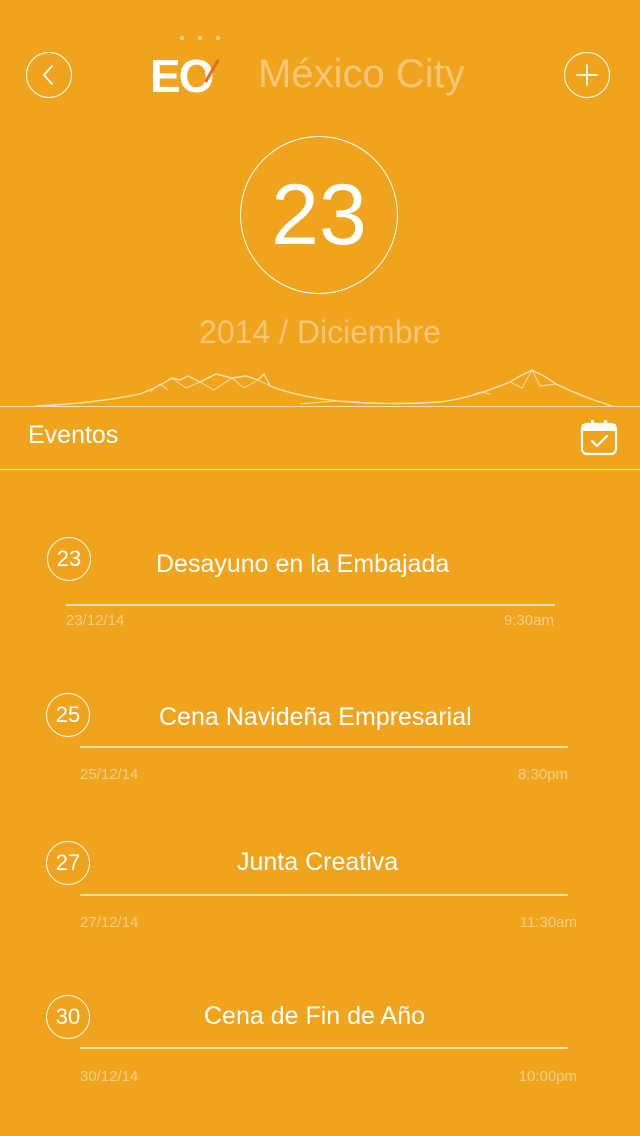 This screenshot has width=640, height=1136. Describe the element at coordinates (548, 922) in the screenshot. I see `event-time: 11:30am` at that location.